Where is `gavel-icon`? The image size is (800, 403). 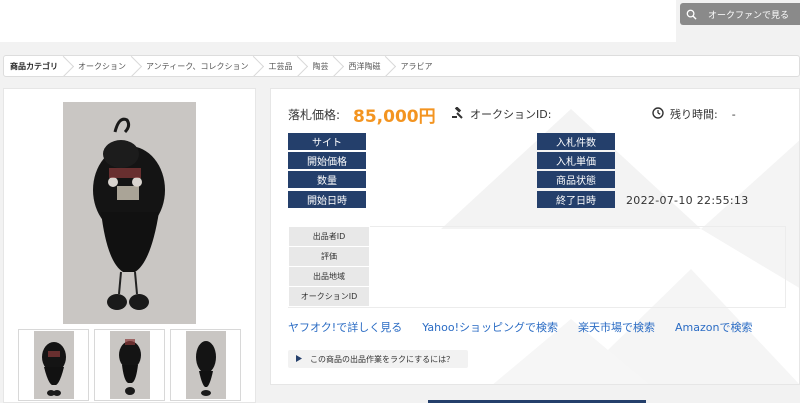 gavel-icon is located at coordinates (458, 113).